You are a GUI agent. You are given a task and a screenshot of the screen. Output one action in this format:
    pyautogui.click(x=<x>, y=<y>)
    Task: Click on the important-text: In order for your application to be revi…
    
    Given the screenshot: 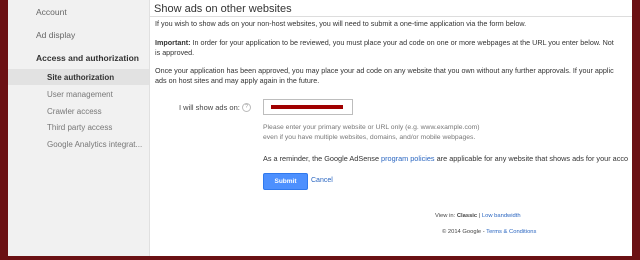 What is the action you would take?
    pyautogui.click(x=403, y=42)
    